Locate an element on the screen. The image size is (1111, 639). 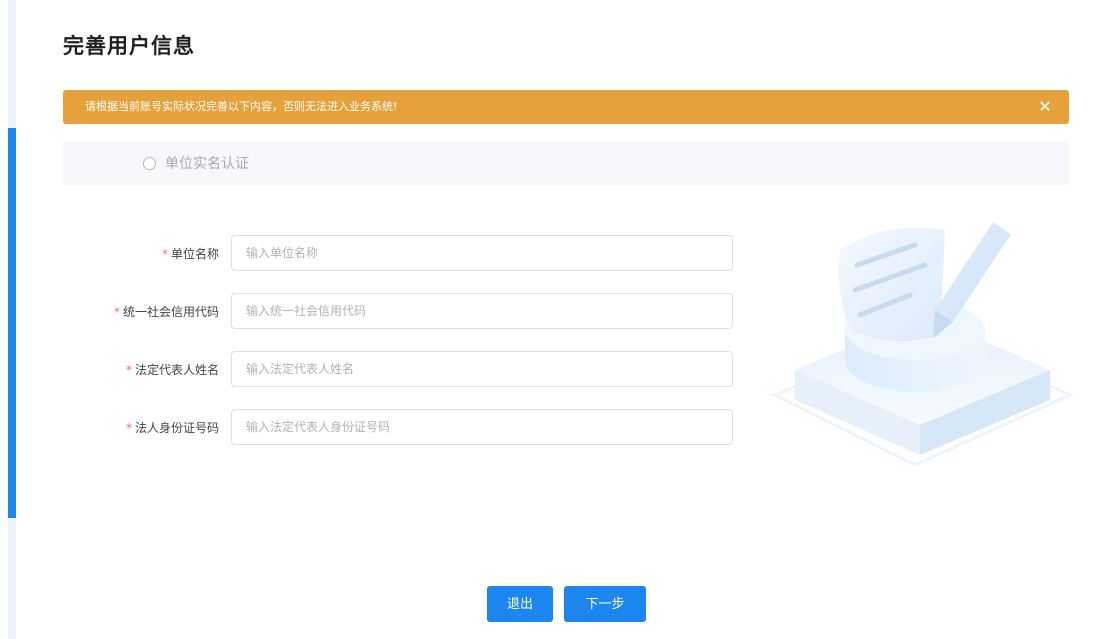
exit-button: 退出 is located at coordinates (520, 604).